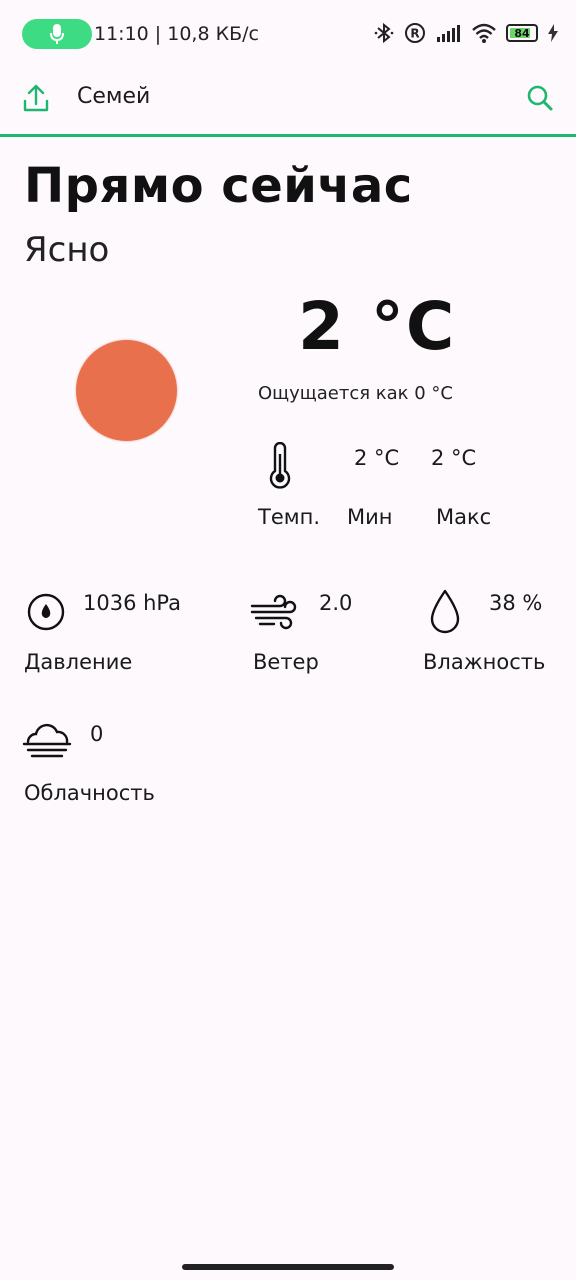 The height and width of the screenshot is (1280, 576). Describe the element at coordinates (377, 458) in the screenshot. I see `temp-min-value: 2 °C` at that location.